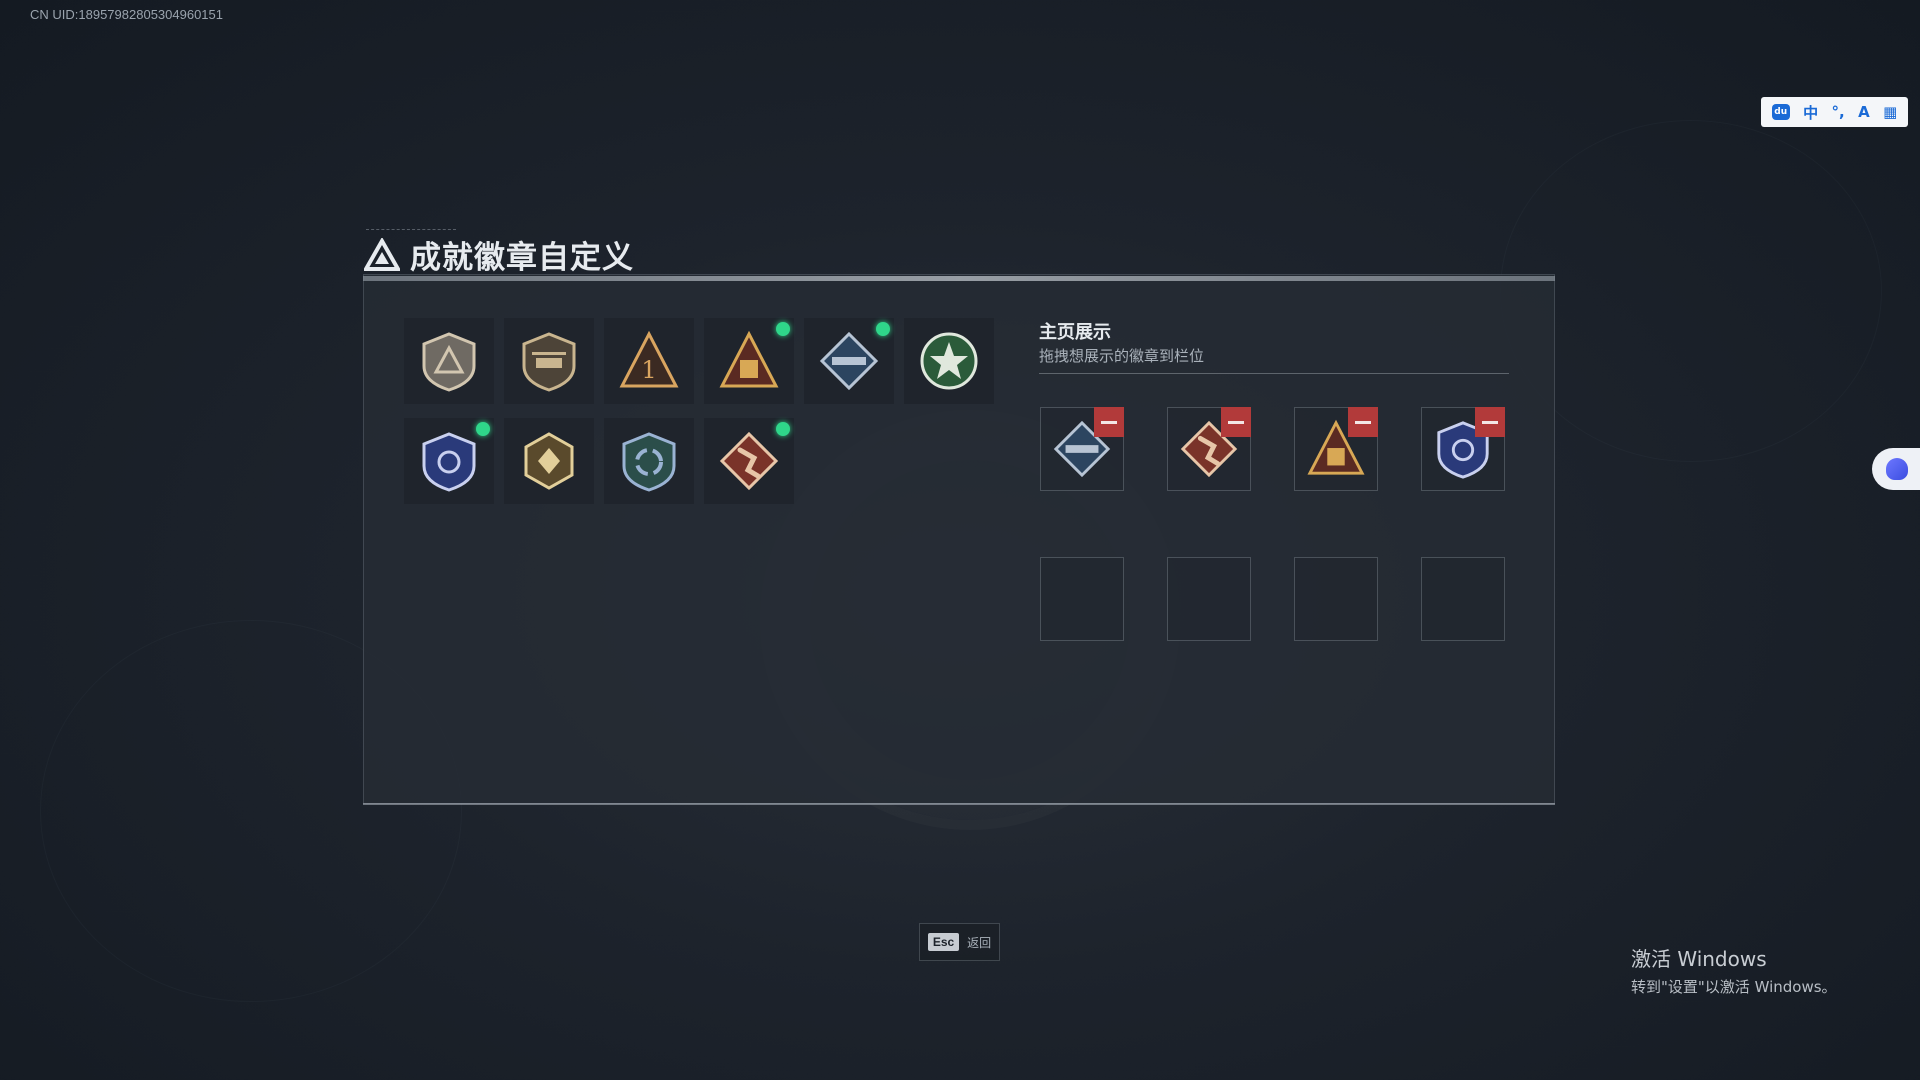 This screenshot has height=1080, width=1920. What do you see at coordinates (943, 942) in the screenshot?
I see `esc-key-hint: Esc` at bounding box center [943, 942].